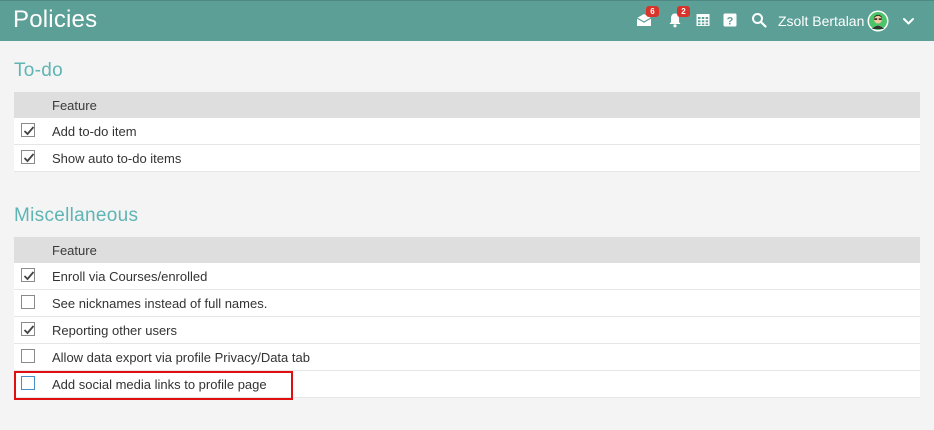  Describe the element at coordinates (467, 276) in the screenshot. I see `table-row: Enroll via Courses/enrolled` at that location.